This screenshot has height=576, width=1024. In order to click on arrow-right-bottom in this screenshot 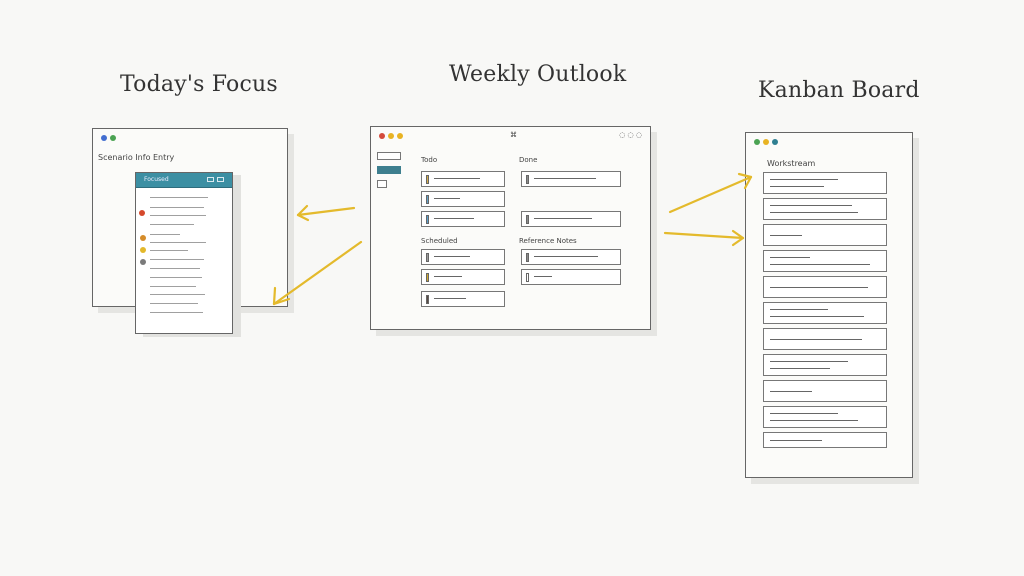, I will do `click(704, 235)`.